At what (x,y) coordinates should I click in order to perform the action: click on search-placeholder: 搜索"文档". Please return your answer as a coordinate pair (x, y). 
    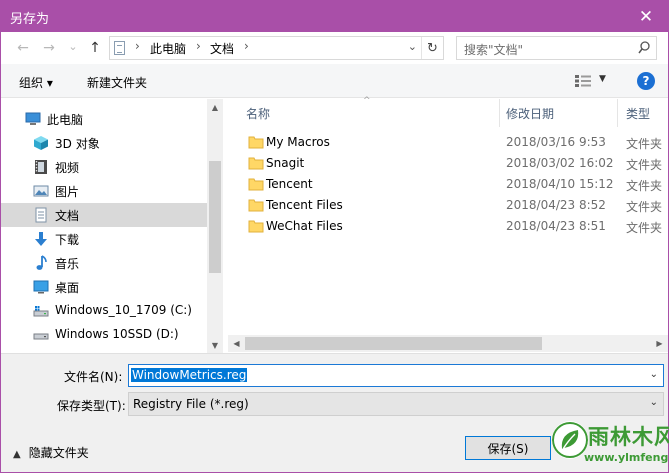
    Looking at the image, I should click on (494, 50).